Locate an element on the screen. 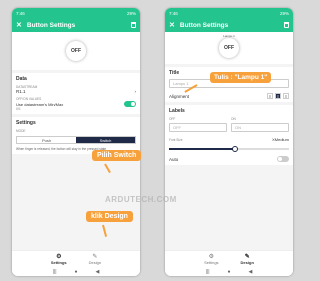 The width and height of the screenshot is (320, 281). widget-preview: Lampu 1 OFF is located at coordinates (229, 48).